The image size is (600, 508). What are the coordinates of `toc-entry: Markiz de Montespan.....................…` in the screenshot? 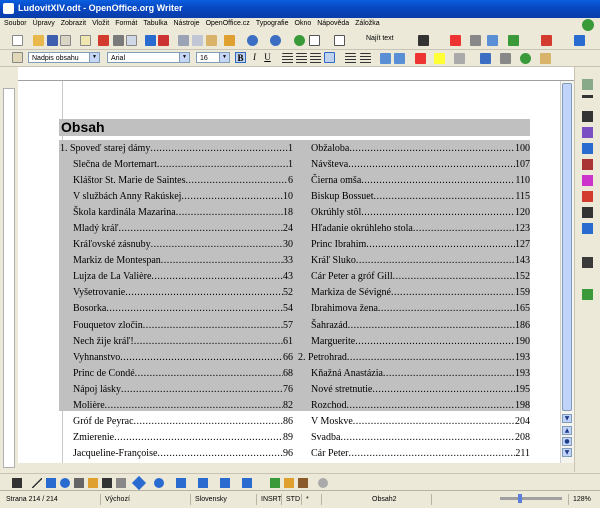 It's located at (176, 261).